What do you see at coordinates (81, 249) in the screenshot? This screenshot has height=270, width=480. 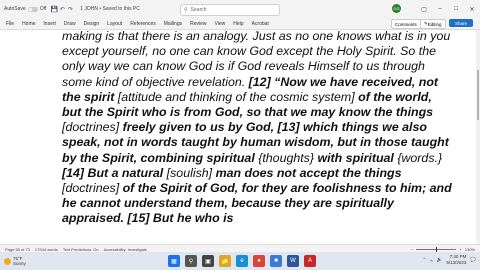 I see `text-predictions: Text Predictions: On` at bounding box center [81, 249].